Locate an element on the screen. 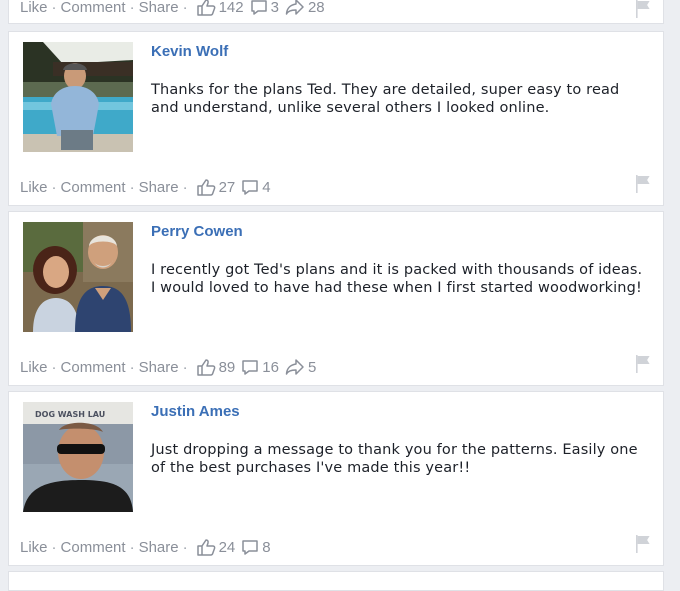 Image resolution: width=680 pixels, height=591 pixels. avatar: DOG WASH LAU is located at coordinates (78, 457).